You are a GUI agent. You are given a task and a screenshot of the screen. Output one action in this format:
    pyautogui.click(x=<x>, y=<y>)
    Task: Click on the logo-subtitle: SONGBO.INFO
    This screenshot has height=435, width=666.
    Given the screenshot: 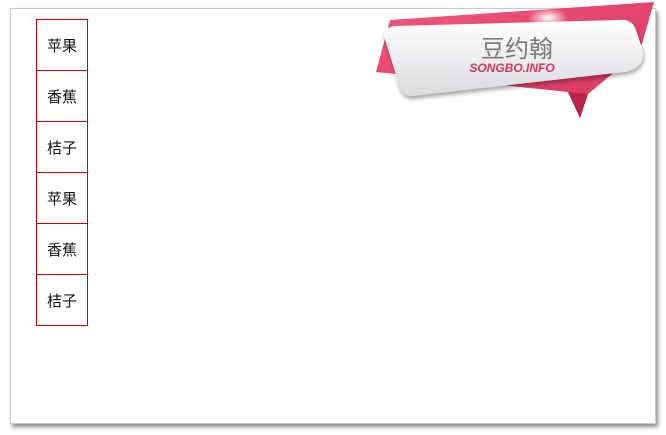 What is the action you would take?
    pyautogui.click(x=512, y=68)
    